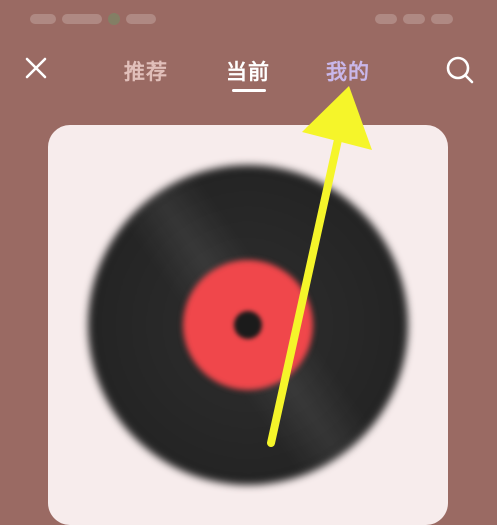  What do you see at coordinates (146, 71) in the screenshot?
I see `tab-recommend: 推荐` at bounding box center [146, 71].